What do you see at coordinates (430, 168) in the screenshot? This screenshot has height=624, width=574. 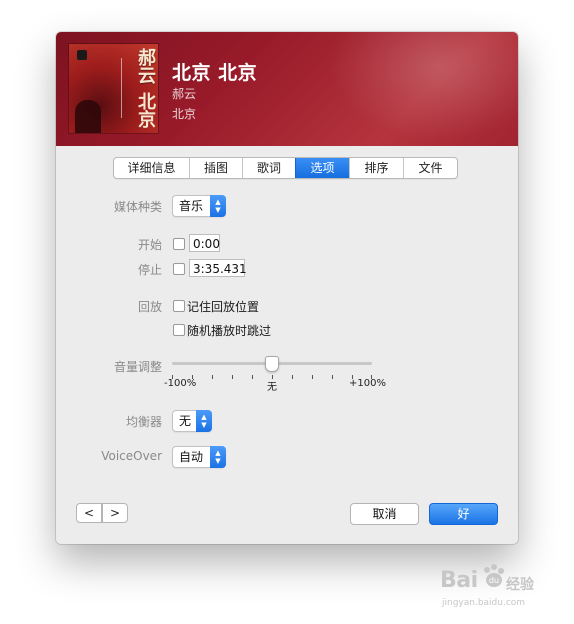 I see `tab-file: 文件` at bounding box center [430, 168].